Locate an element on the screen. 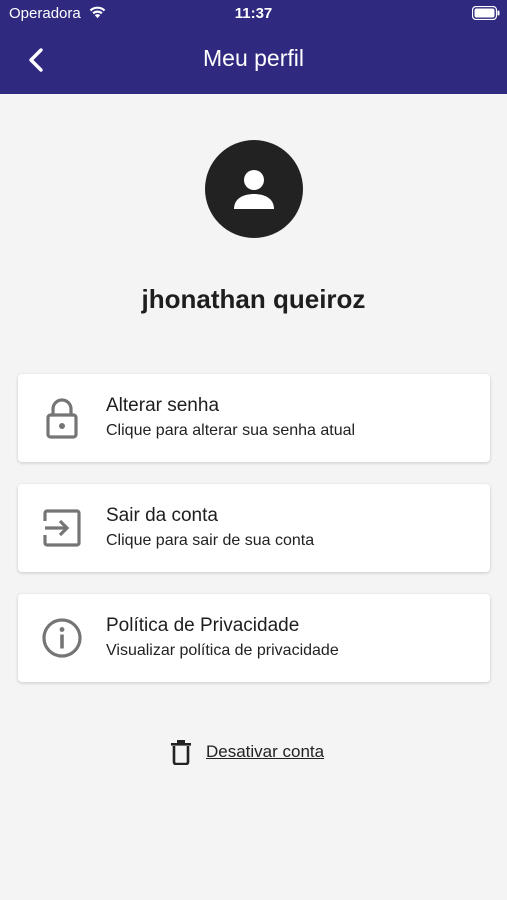  deactivate-account-button: Desativar conta is located at coordinates (247, 752).